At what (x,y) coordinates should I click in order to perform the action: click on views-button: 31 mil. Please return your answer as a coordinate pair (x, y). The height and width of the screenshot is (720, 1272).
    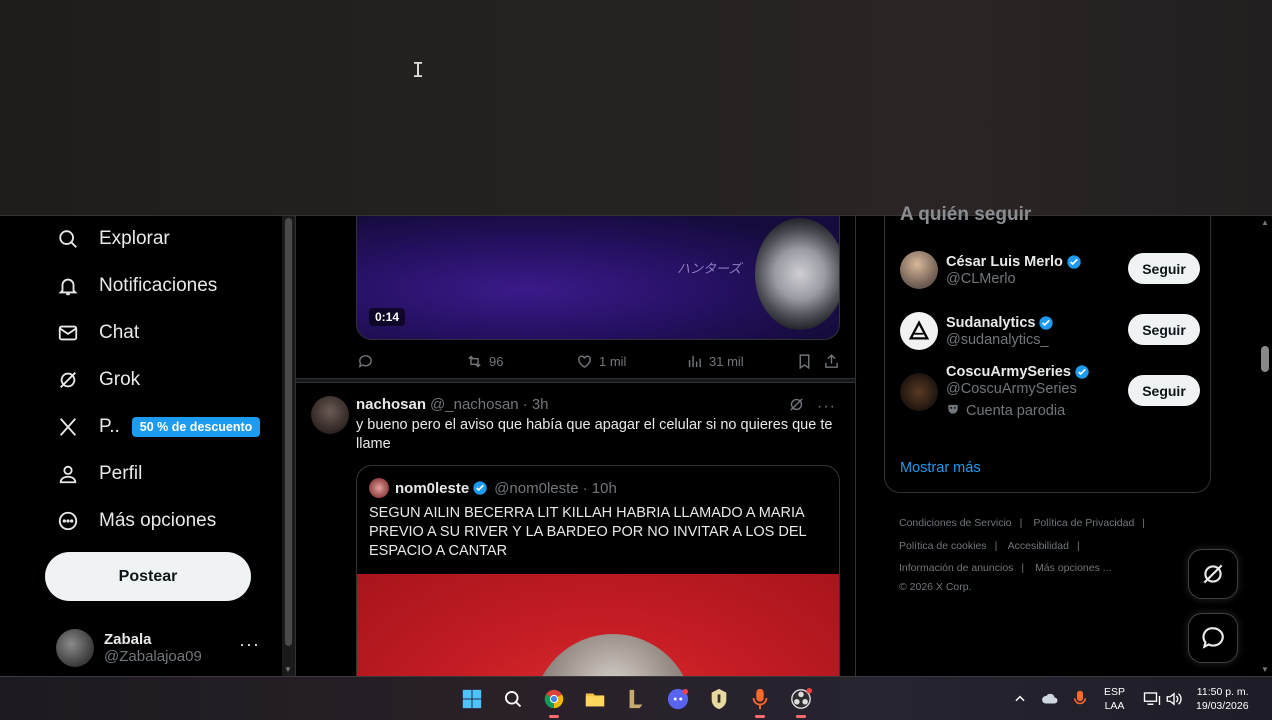
    Looking at the image, I should click on (715, 361).